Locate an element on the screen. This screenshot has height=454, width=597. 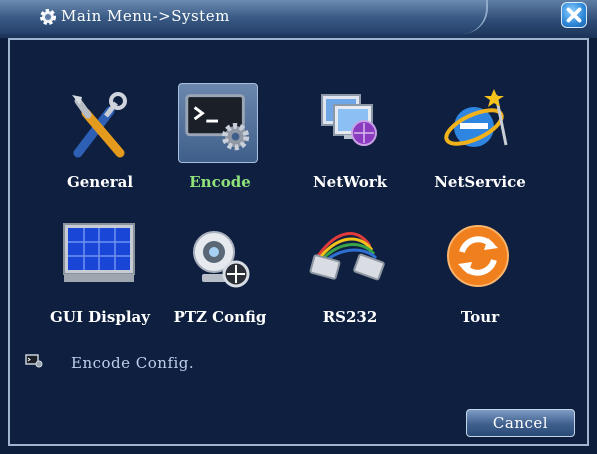
title-tab: Main Menu->System is located at coordinates (244, 17).